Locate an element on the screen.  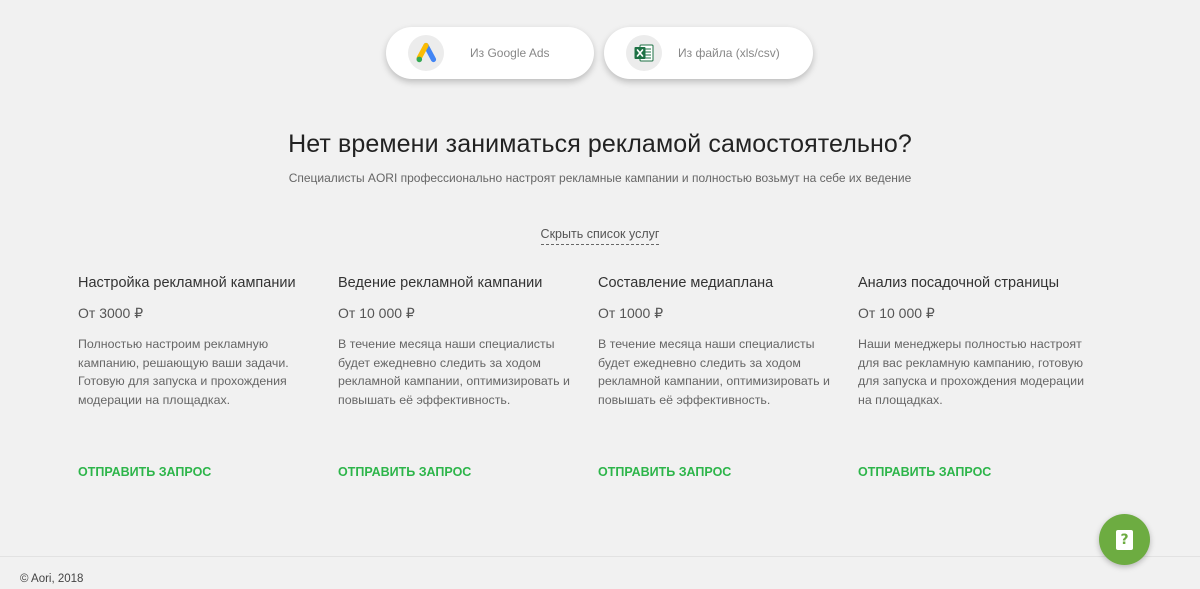
service-price: От 3000 ₽ is located at coordinates (111, 313).